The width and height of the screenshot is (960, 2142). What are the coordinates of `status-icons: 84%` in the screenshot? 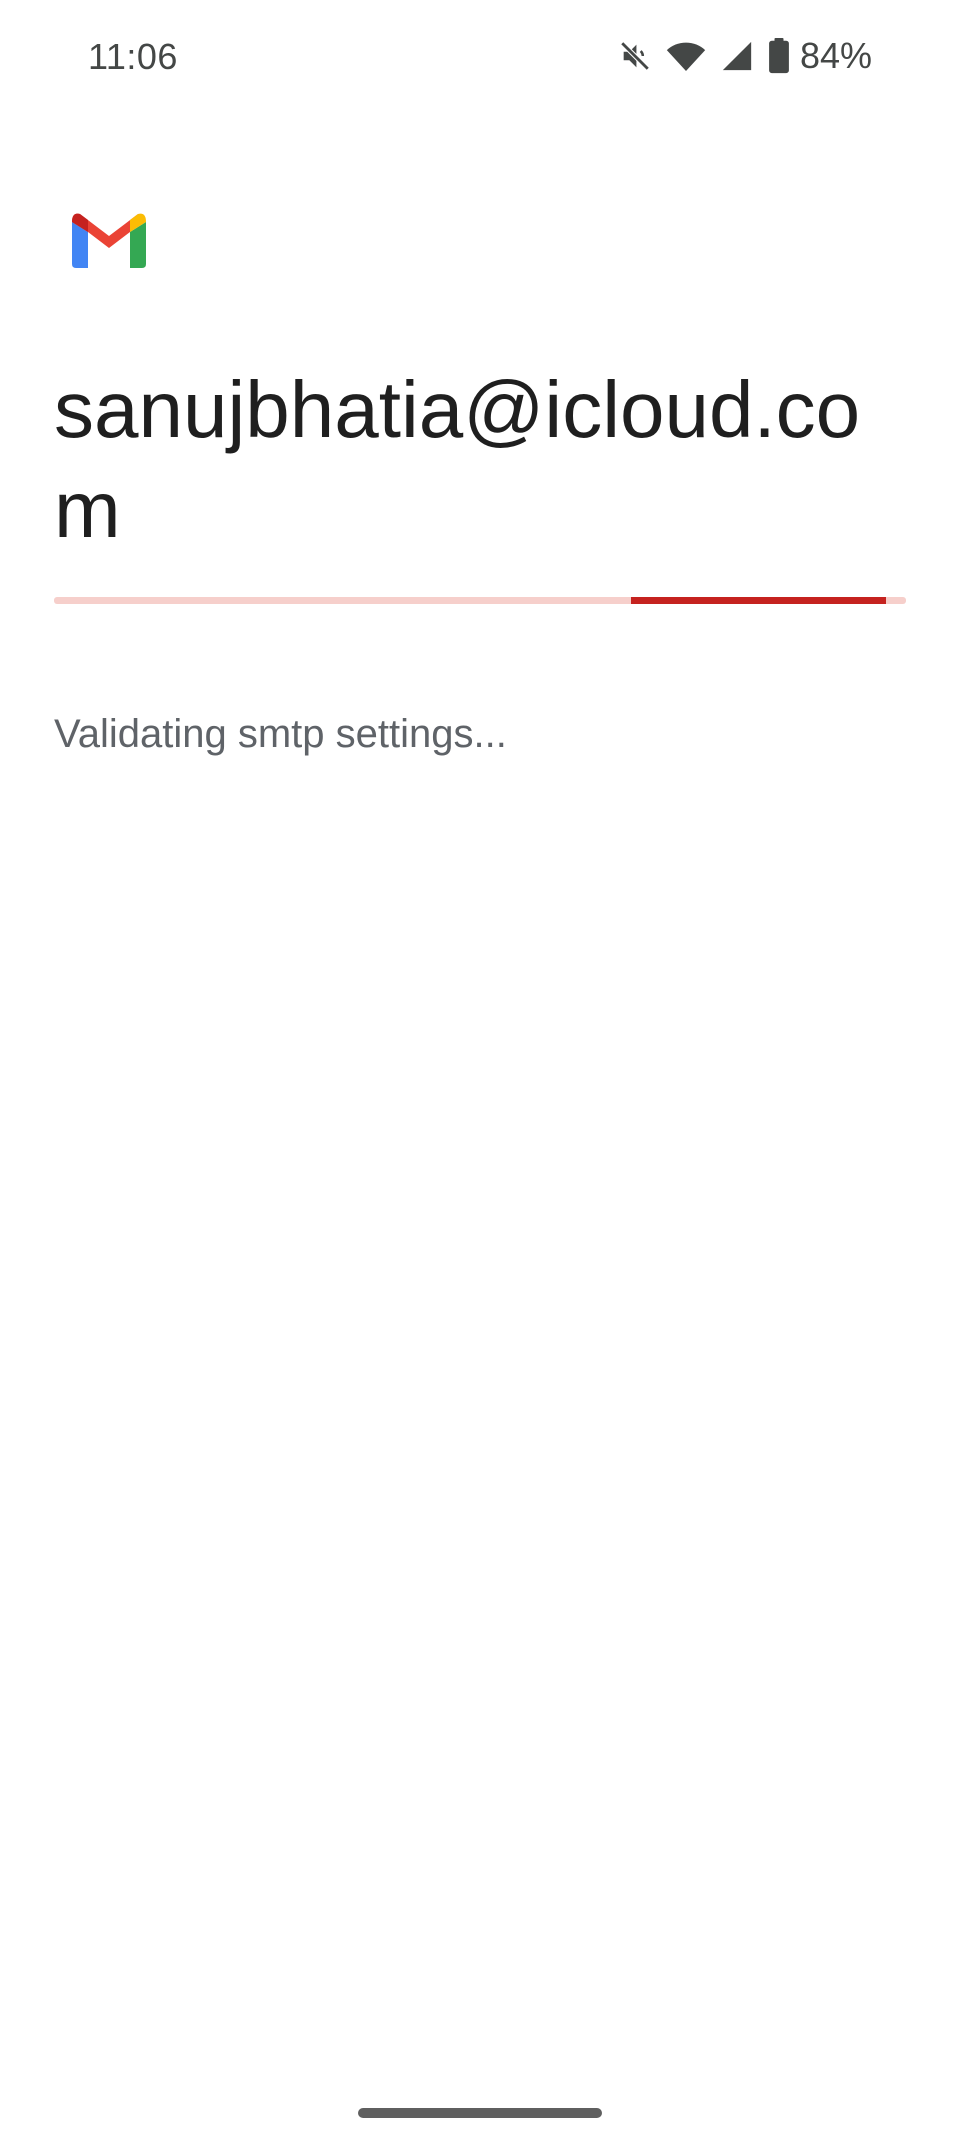 It's located at (745, 56).